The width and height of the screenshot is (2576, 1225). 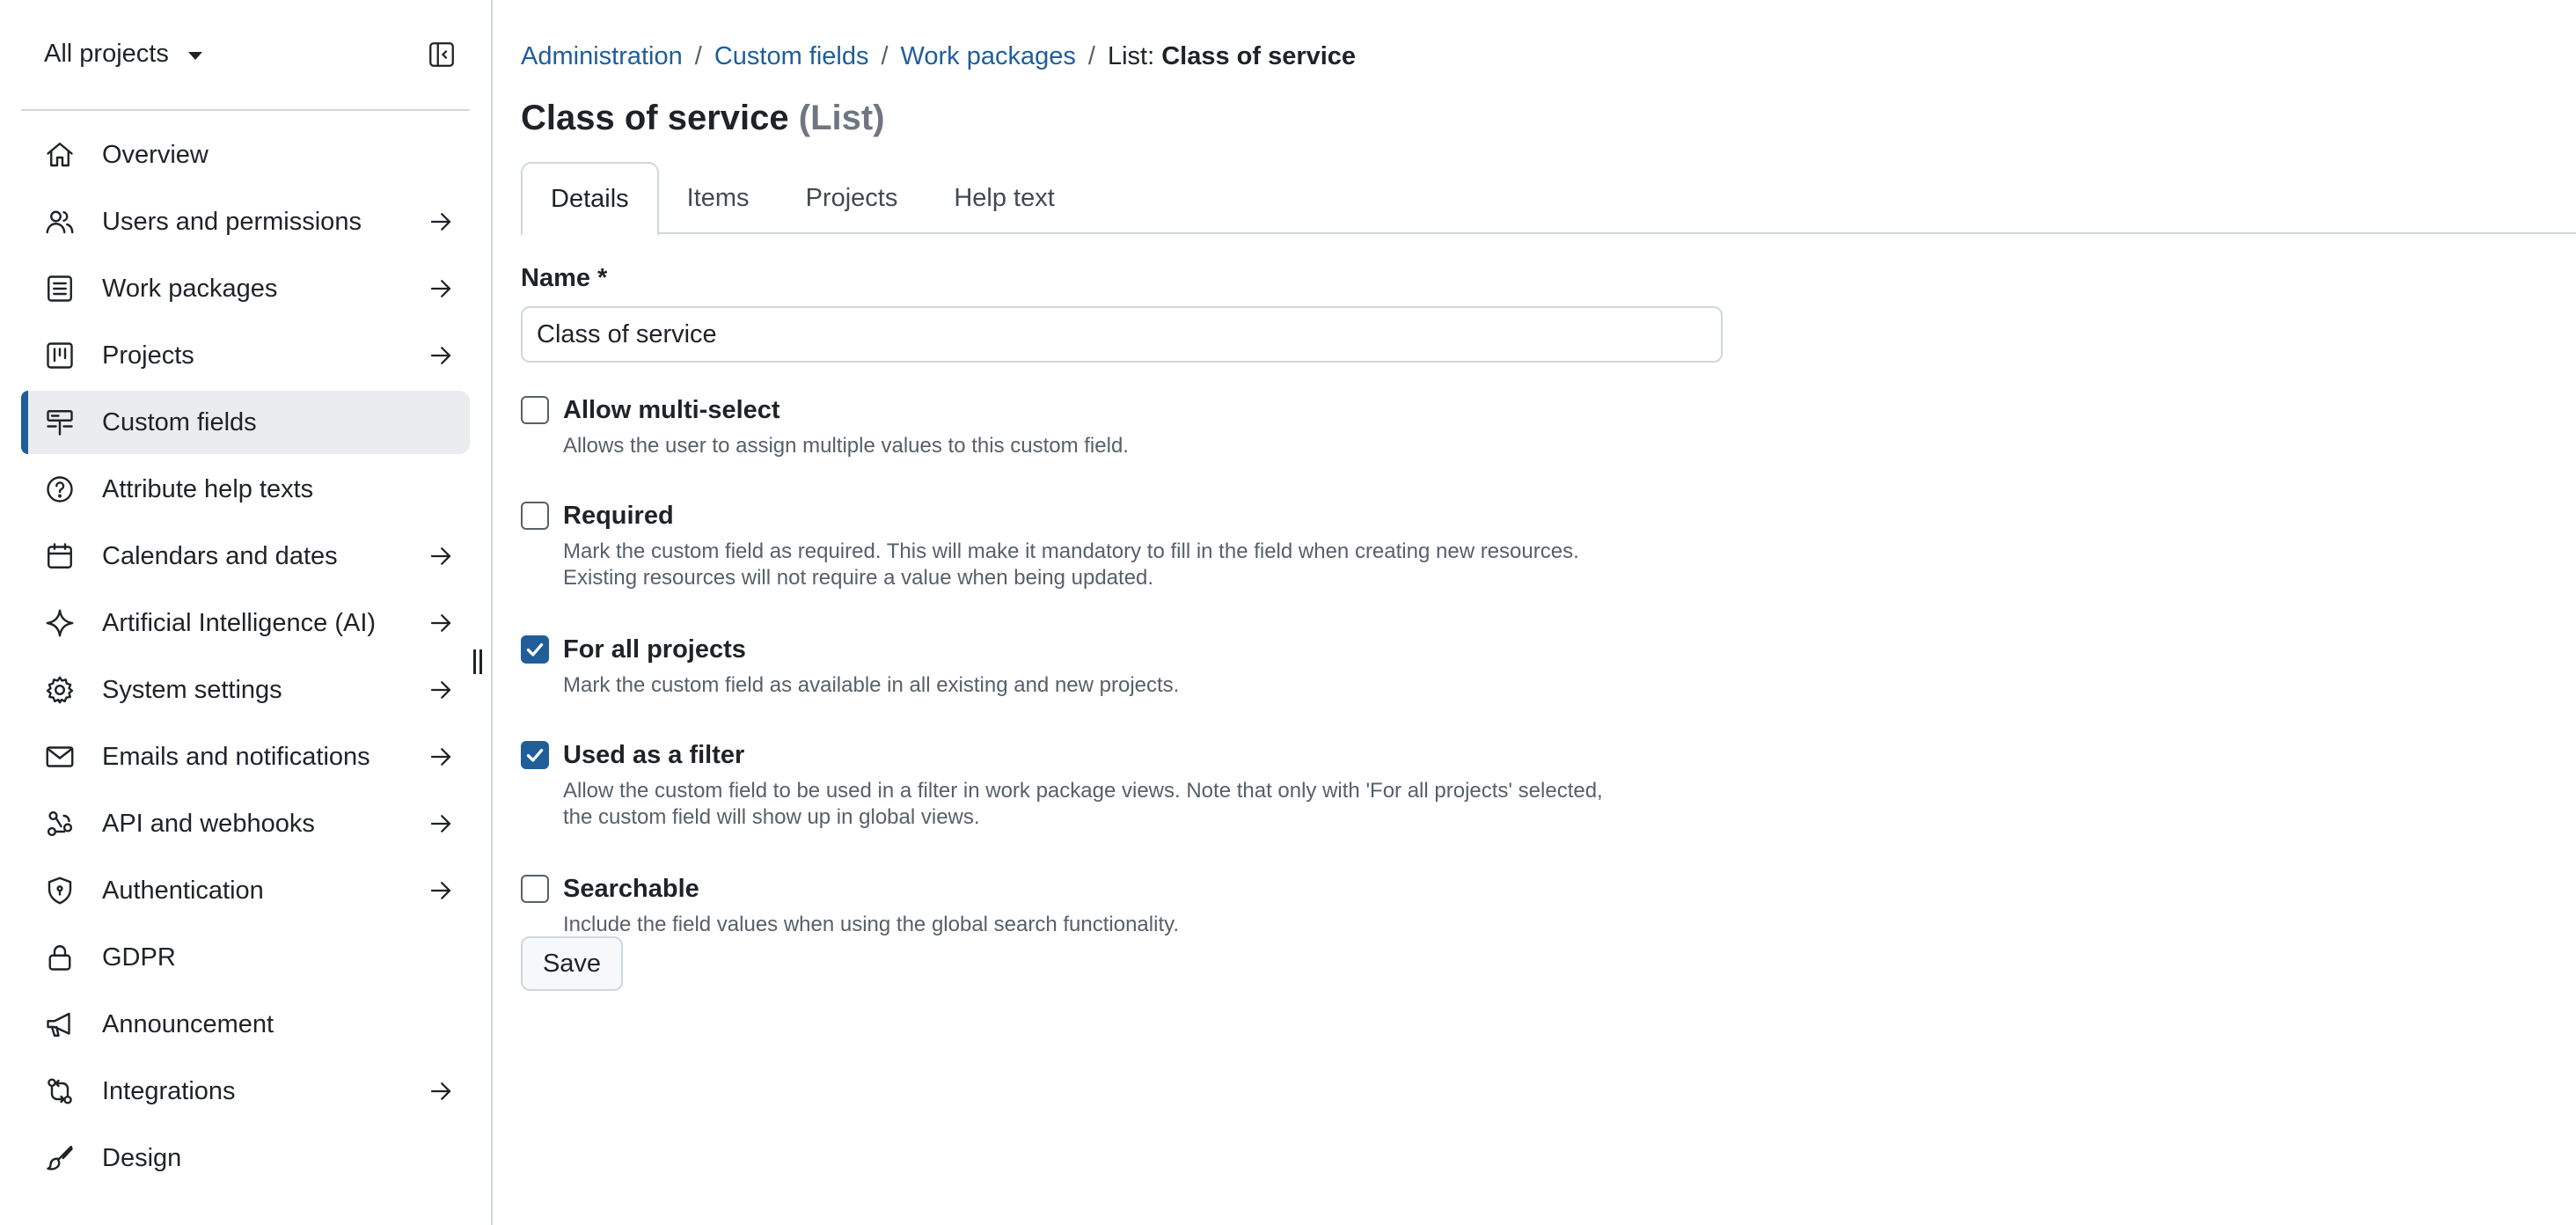 What do you see at coordinates (60, 1024) in the screenshot?
I see `megaphone-icon` at bounding box center [60, 1024].